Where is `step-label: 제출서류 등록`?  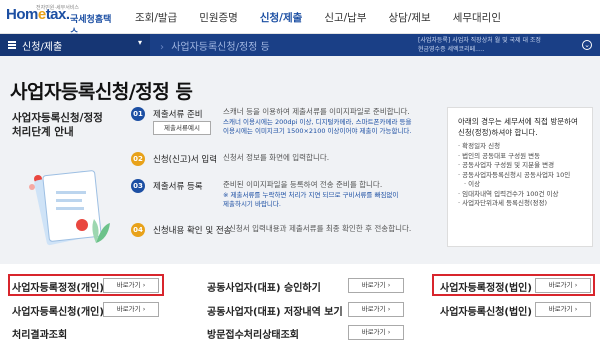
step-label: 제출서류 등록 is located at coordinates (178, 187).